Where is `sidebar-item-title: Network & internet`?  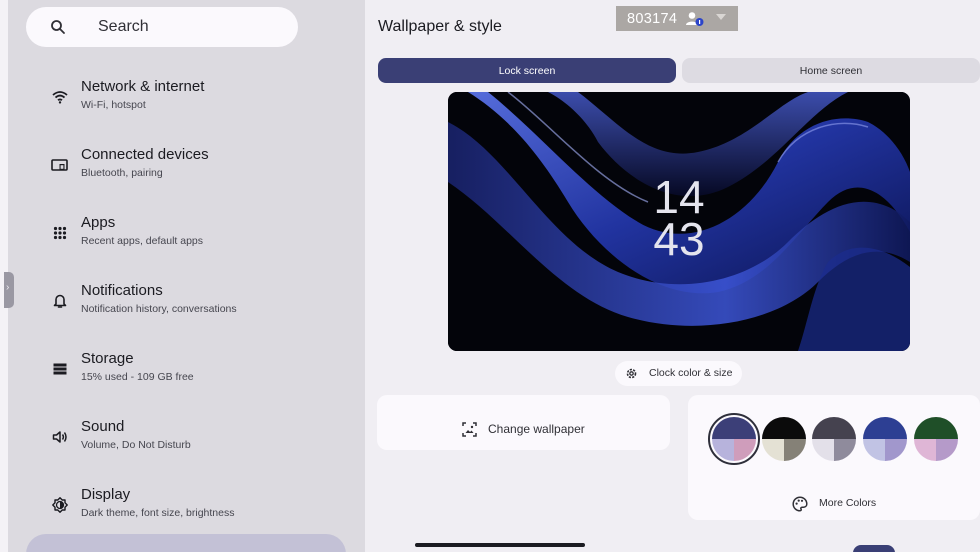
sidebar-item-title: Network & internet is located at coordinates (143, 86).